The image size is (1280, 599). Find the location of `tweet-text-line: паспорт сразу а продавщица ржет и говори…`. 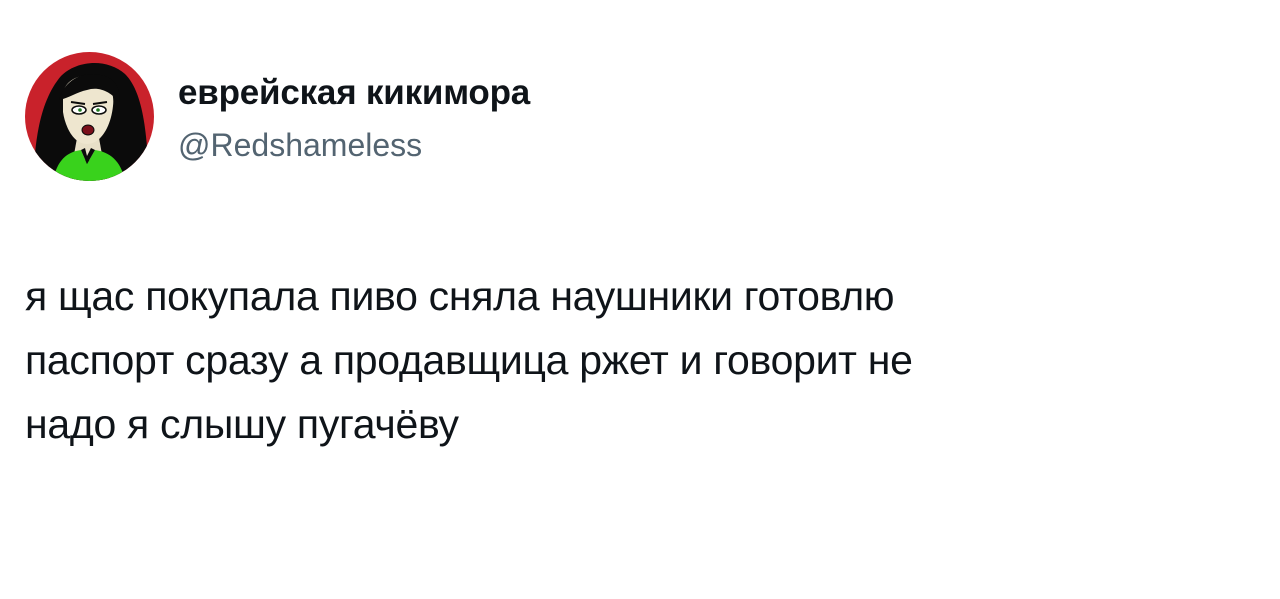

tweet-text-line: паспорт сразу а продавщица ржет и говори… is located at coordinates (469, 360).